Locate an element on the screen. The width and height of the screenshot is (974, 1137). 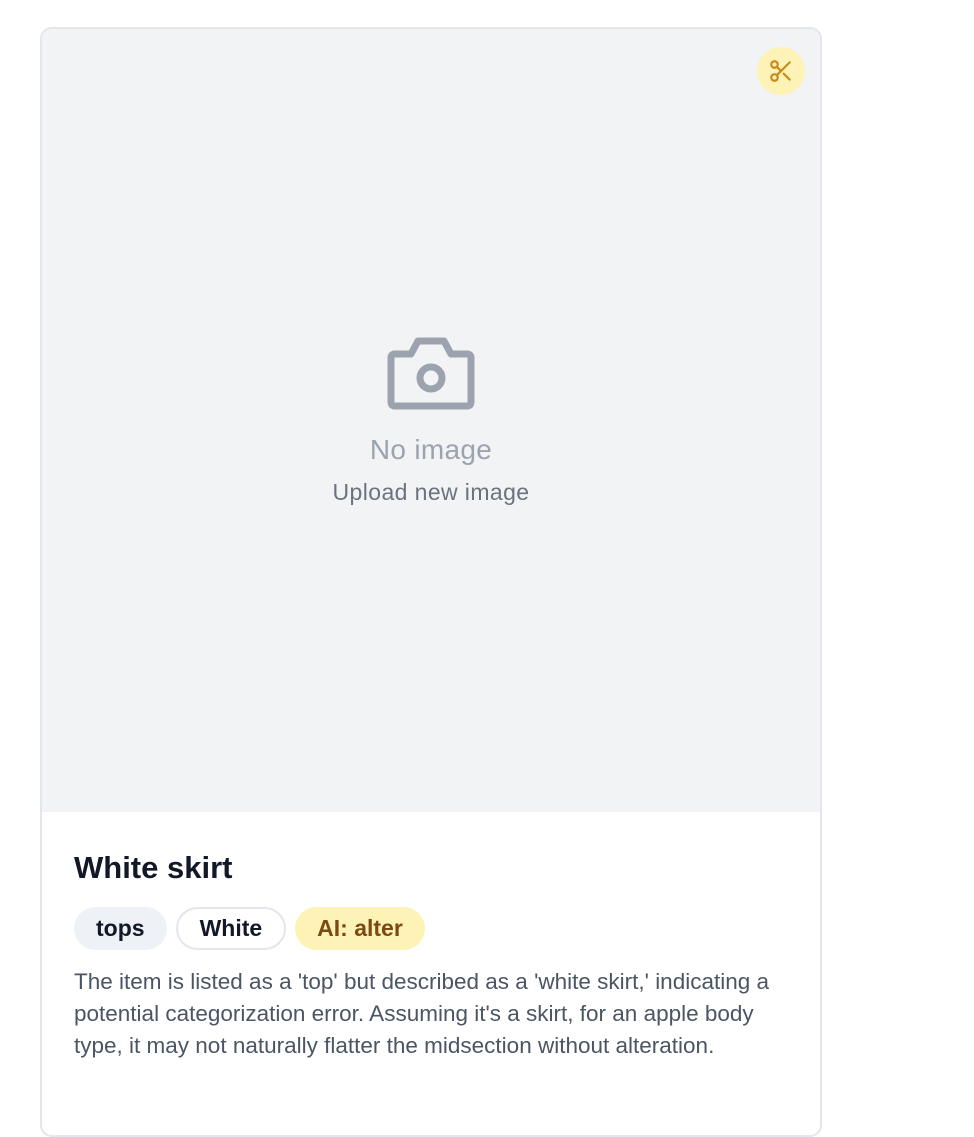
upload-new-image-link: Upload new image is located at coordinates (431, 492).